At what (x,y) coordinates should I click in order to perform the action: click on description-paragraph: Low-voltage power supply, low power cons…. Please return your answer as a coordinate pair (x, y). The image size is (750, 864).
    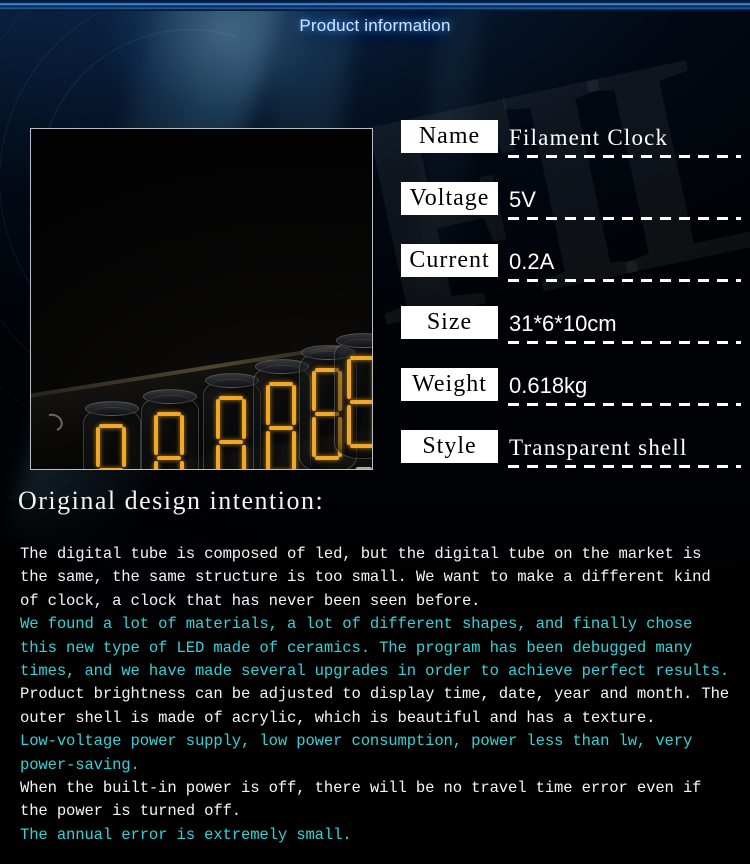
    Looking at the image, I should click on (356, 753).